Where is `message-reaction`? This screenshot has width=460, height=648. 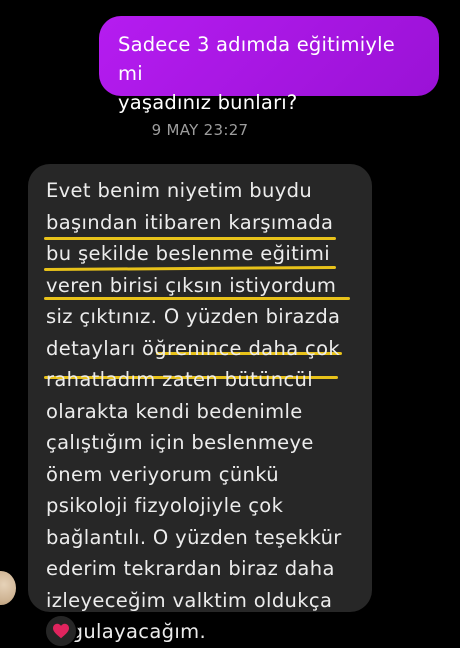
message-reaction is located at coordinates (61, 631).